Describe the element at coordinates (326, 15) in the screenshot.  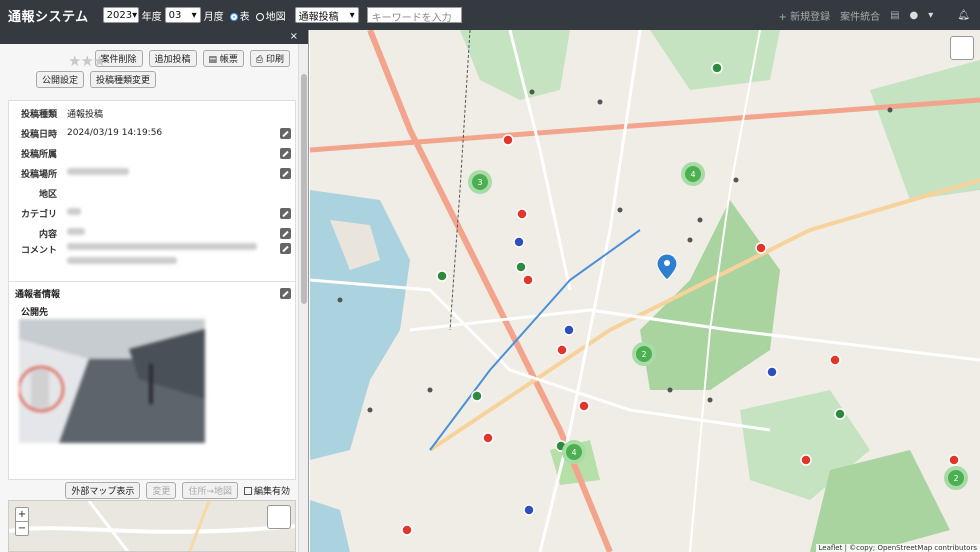
I see `post-type-select: 通報投稿 ▾` at that location.